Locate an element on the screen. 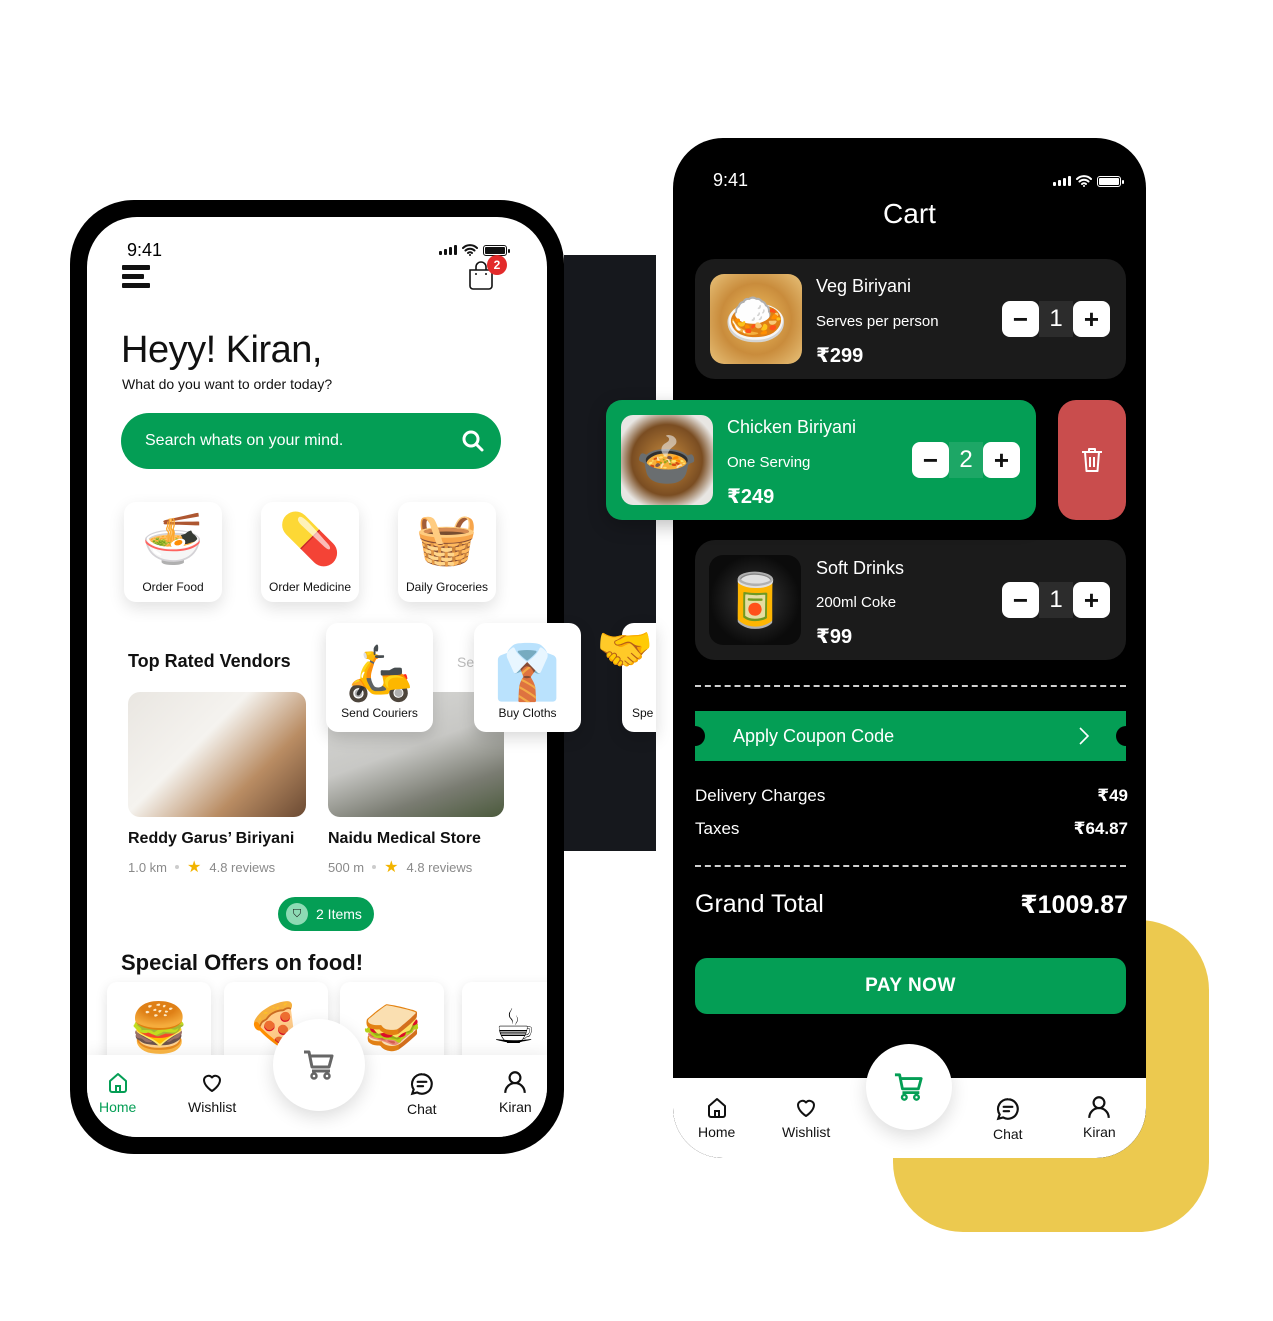 The image size is (1273, 1321). bag-icon: ⛉ is located at coordinates (297, 914).